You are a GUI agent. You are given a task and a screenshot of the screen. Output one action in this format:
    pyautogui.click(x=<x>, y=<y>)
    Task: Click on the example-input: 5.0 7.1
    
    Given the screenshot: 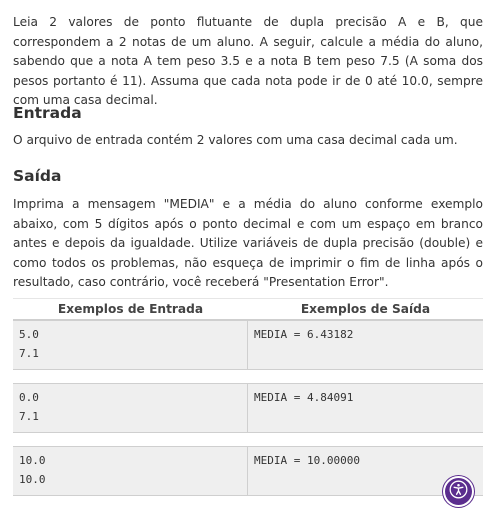 What is the action you would take?
    pyautogui.click(x=130, y=345)
    